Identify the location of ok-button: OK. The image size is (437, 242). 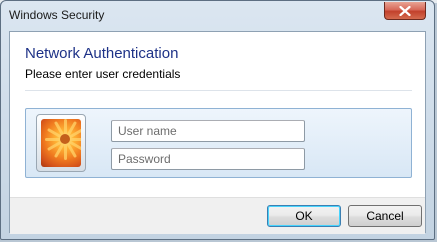
(304, 216).